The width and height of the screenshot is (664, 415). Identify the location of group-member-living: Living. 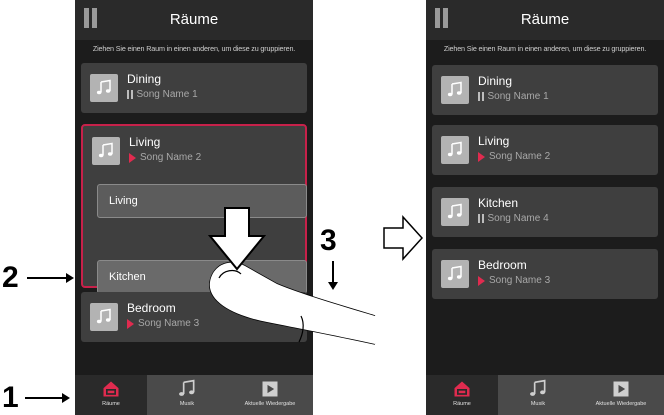
(202, 201).